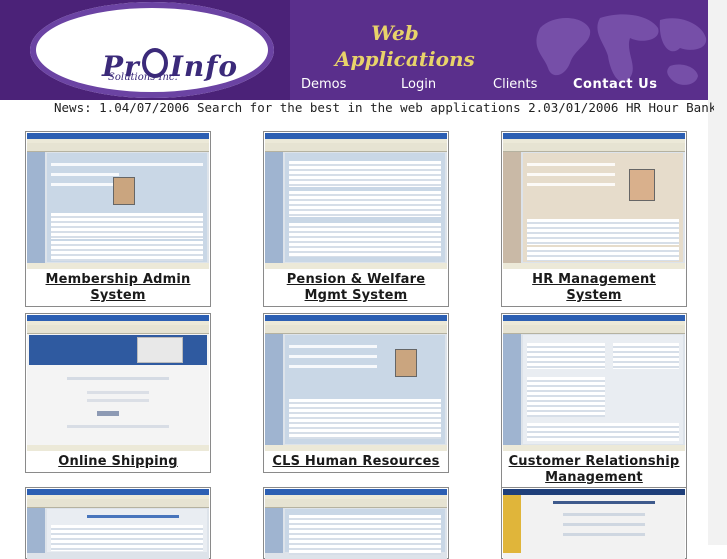 The image size is (727, 559). Describe the element at coordinates (594, 492) in the screenshot. I see `window-titlebar` at that location.